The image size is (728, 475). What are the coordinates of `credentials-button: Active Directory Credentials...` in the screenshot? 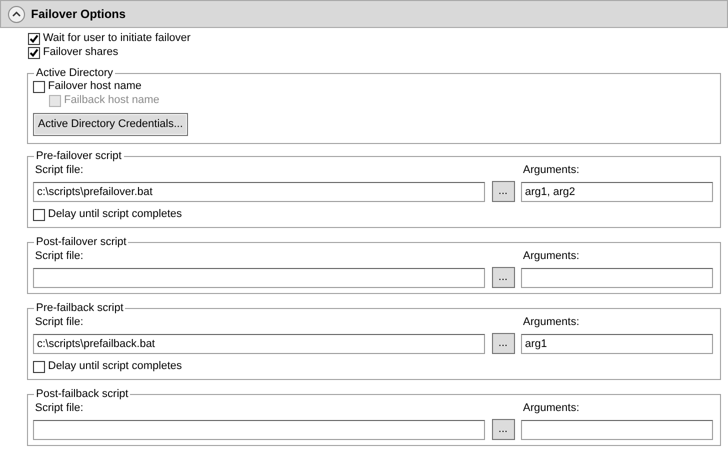 It's located at (110, 124).